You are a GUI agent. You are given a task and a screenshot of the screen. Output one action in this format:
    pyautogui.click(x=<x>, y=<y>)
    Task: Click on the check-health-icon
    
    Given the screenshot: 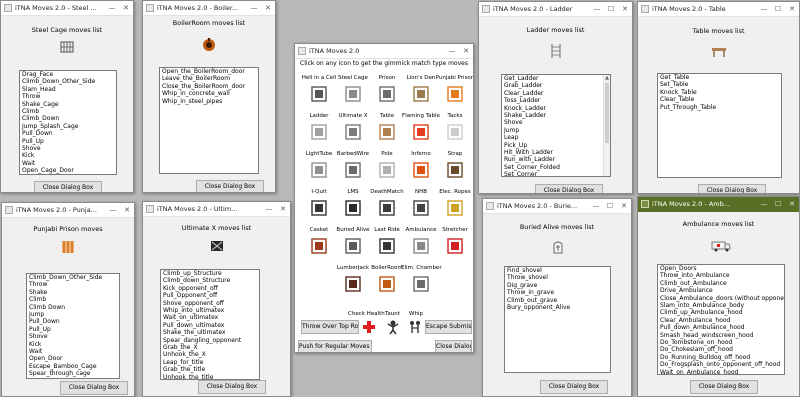 What is the action you would take?
    pyautogui.click(x=369, y=327)
    